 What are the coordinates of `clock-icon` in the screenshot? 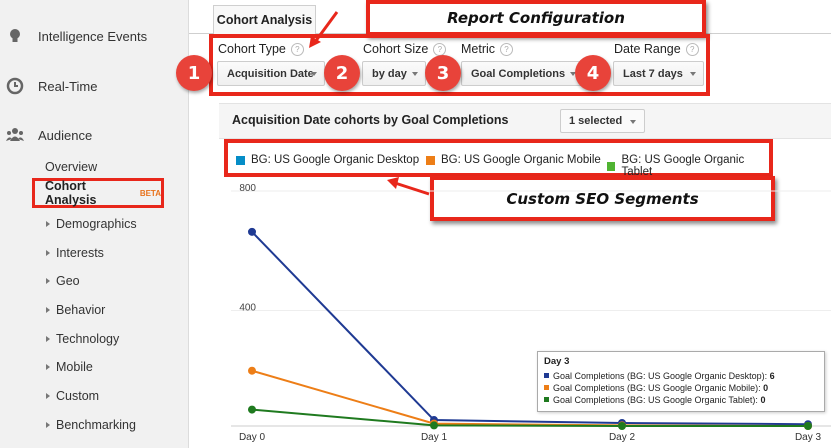 It's located at (15, 86).